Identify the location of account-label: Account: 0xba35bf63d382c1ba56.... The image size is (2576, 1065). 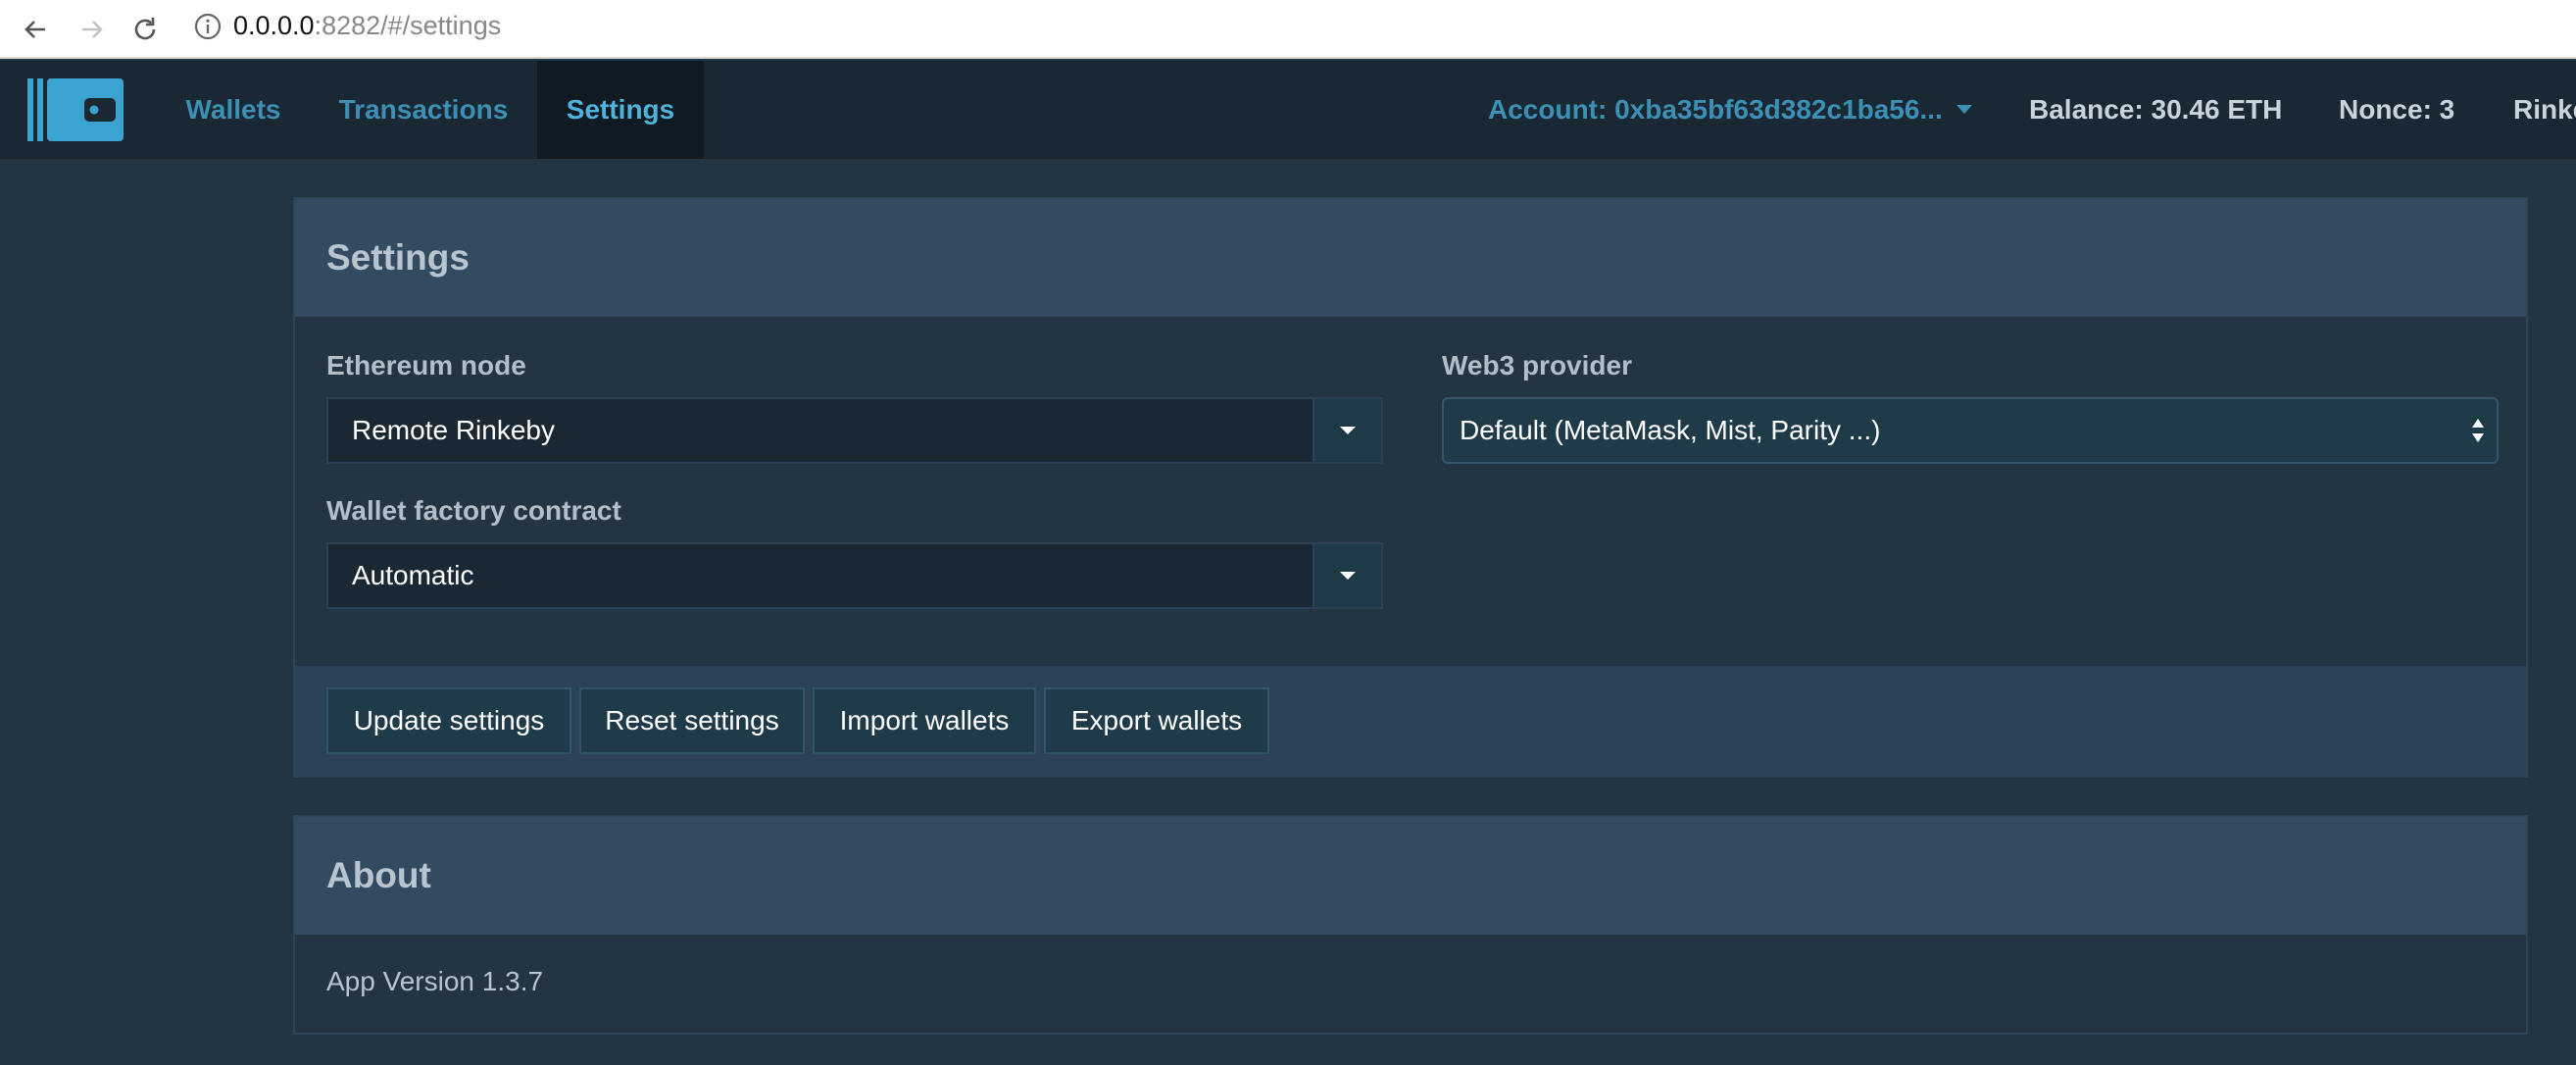
(1715, 109).